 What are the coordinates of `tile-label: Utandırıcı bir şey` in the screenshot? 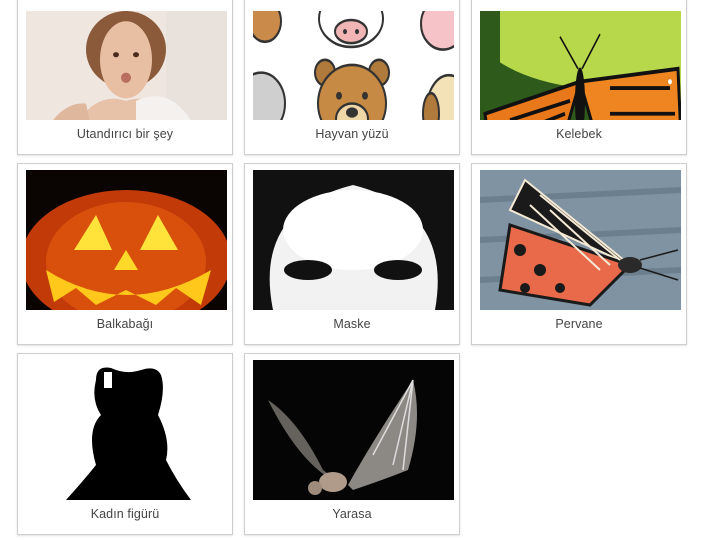 It's located at (125, 134).